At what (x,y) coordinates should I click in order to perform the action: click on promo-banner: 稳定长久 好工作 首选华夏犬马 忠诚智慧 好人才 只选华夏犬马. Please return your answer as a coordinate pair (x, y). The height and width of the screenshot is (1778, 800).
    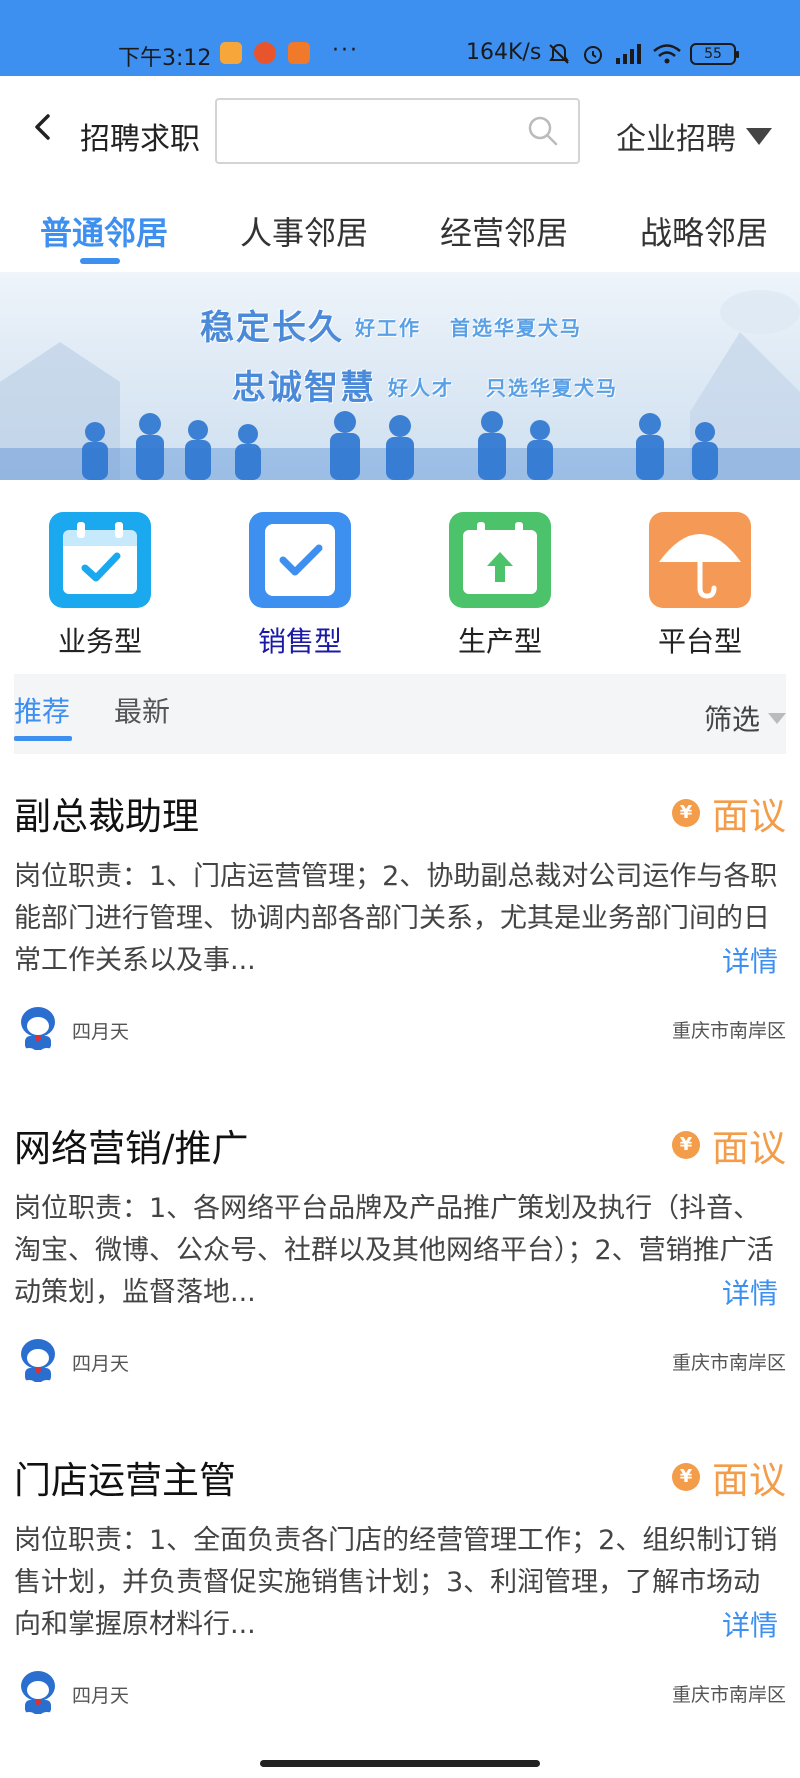
    Looking at the image, I should click on (400, 376).